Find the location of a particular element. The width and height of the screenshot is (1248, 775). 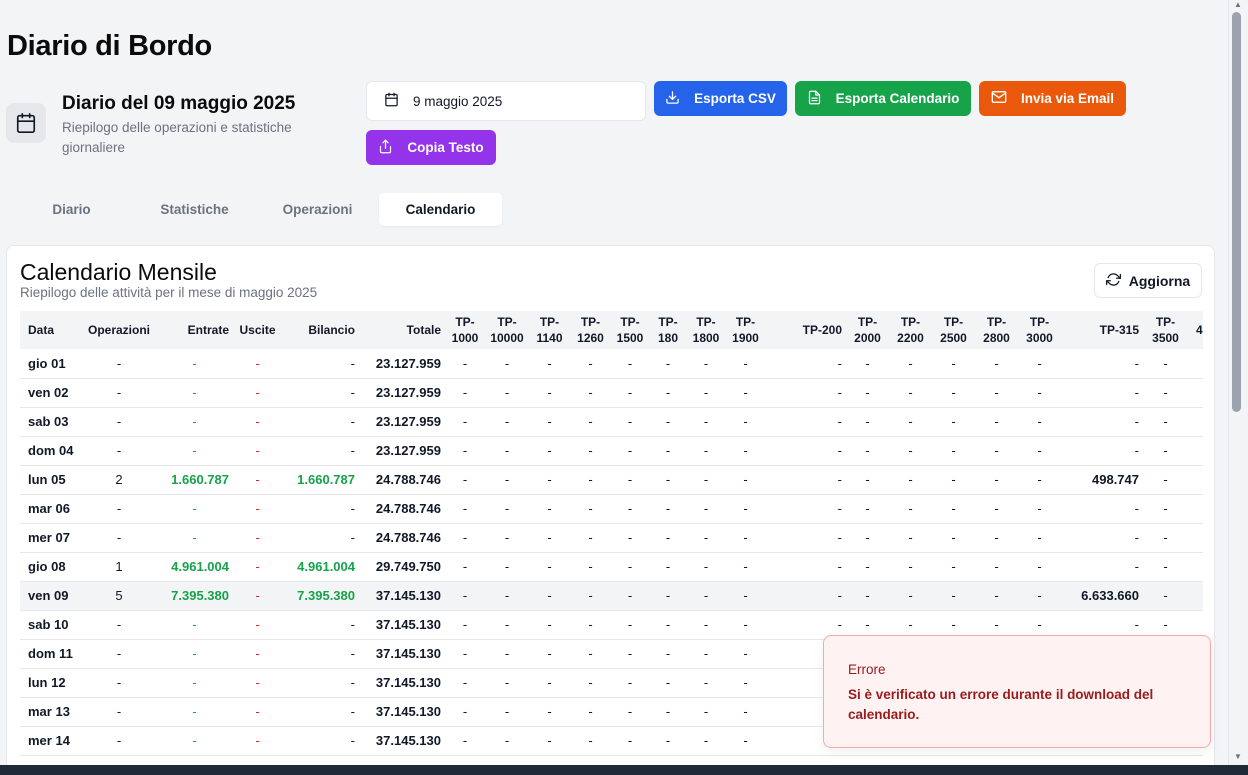

scrollbar-thumb is located at coordinates (1236, 212).